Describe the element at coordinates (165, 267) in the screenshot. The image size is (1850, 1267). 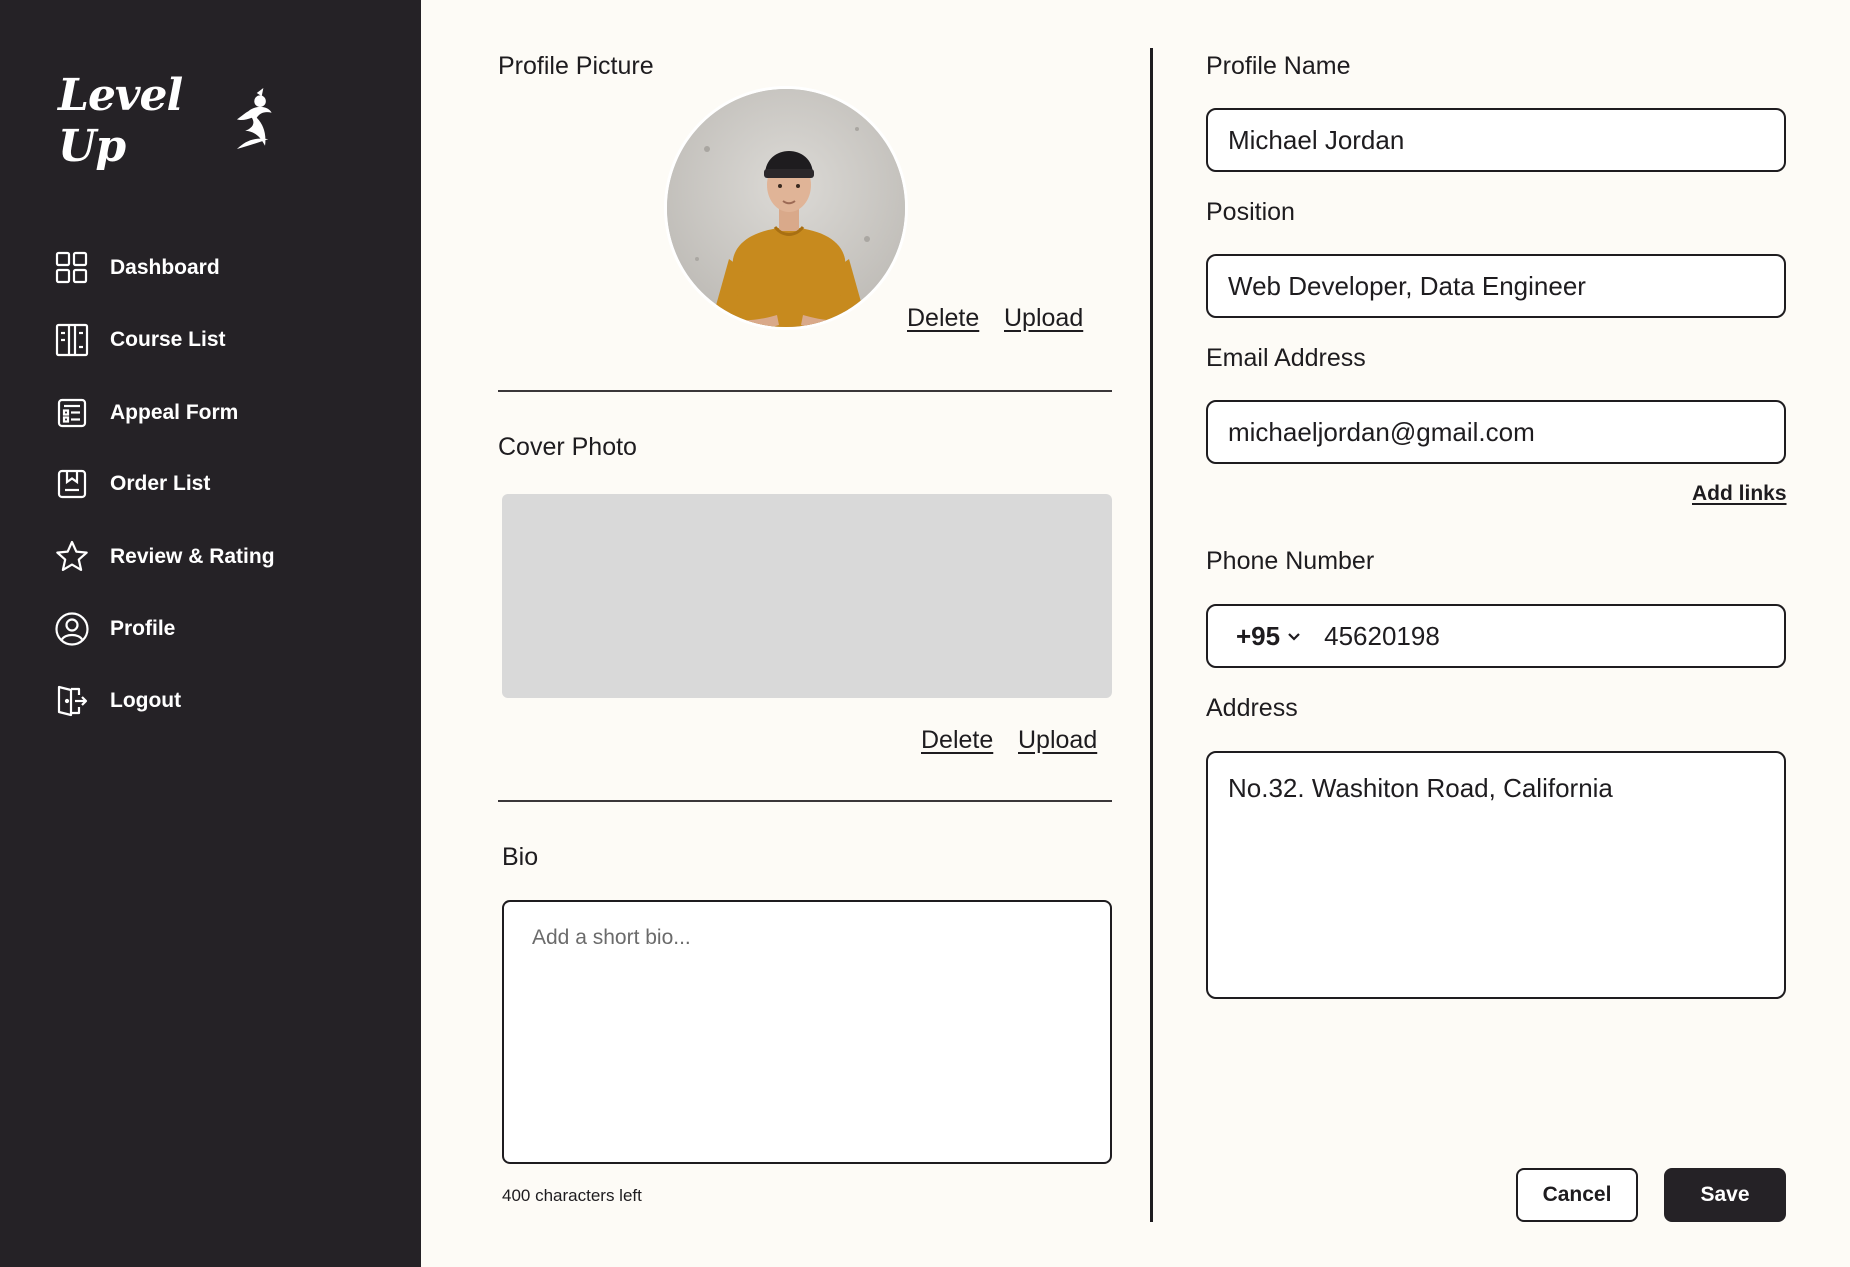
I see `sidebar-item-label: Dashboard` at that location.